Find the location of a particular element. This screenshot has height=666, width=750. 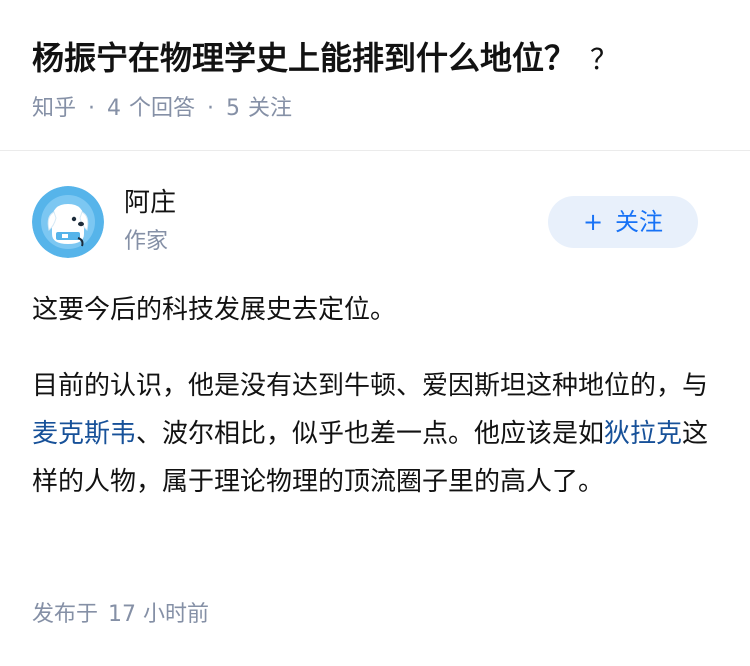

answer-count-label: 个回答 is located at coordinates (162, 108).